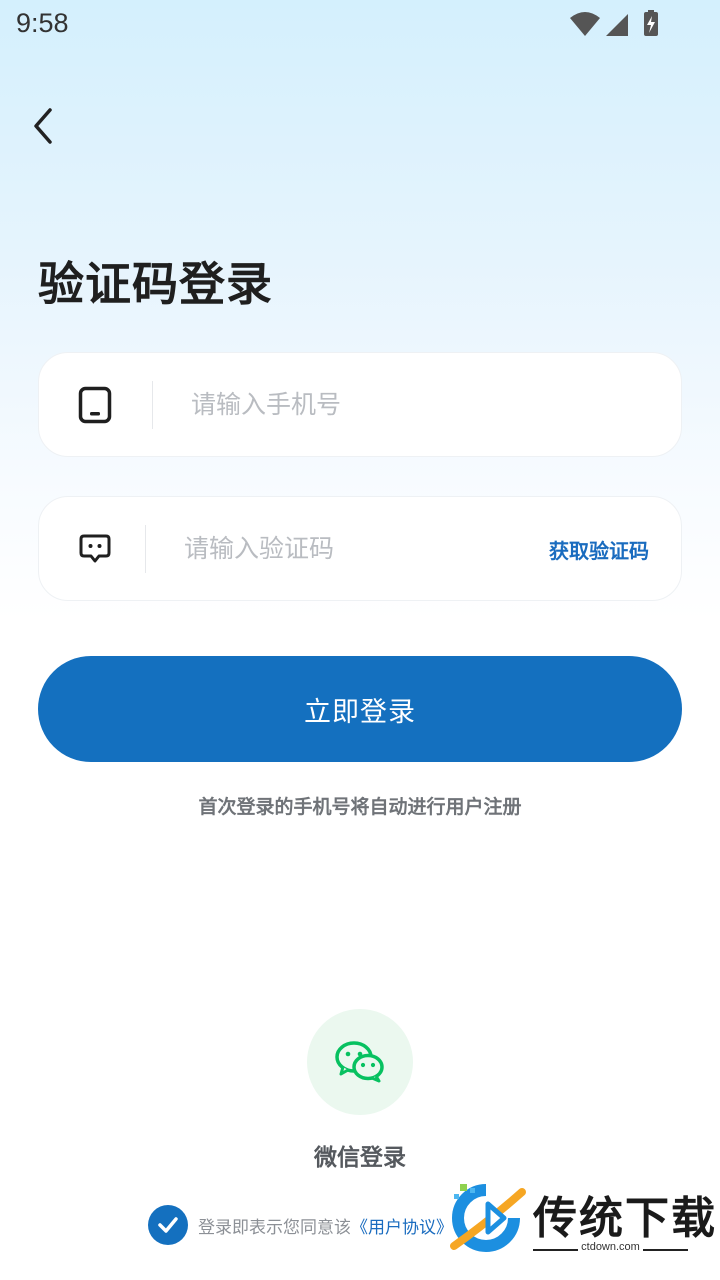 This screenshot has width=720, height=1280. I want to click on watermark-brand: 传统下载, so click(625, 1218).